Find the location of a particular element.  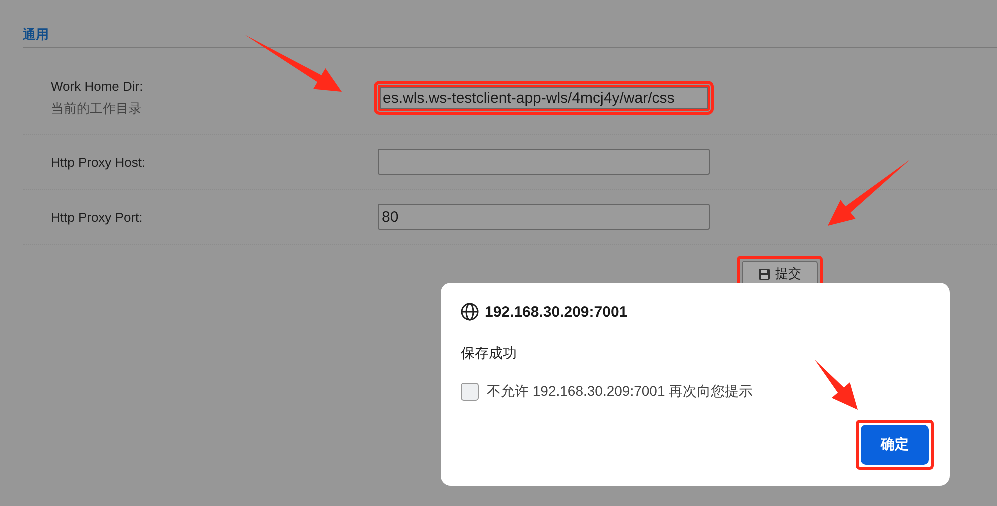

globe-icon is located at coordinates (470, 312).